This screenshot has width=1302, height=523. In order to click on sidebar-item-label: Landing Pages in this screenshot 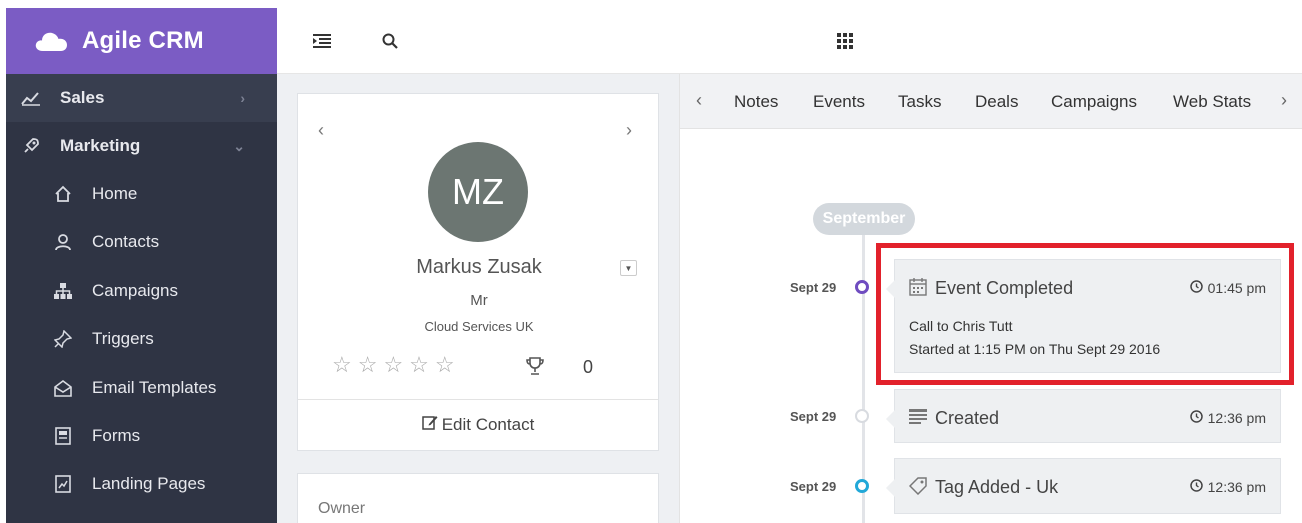, I will do `click(149, 483)`.